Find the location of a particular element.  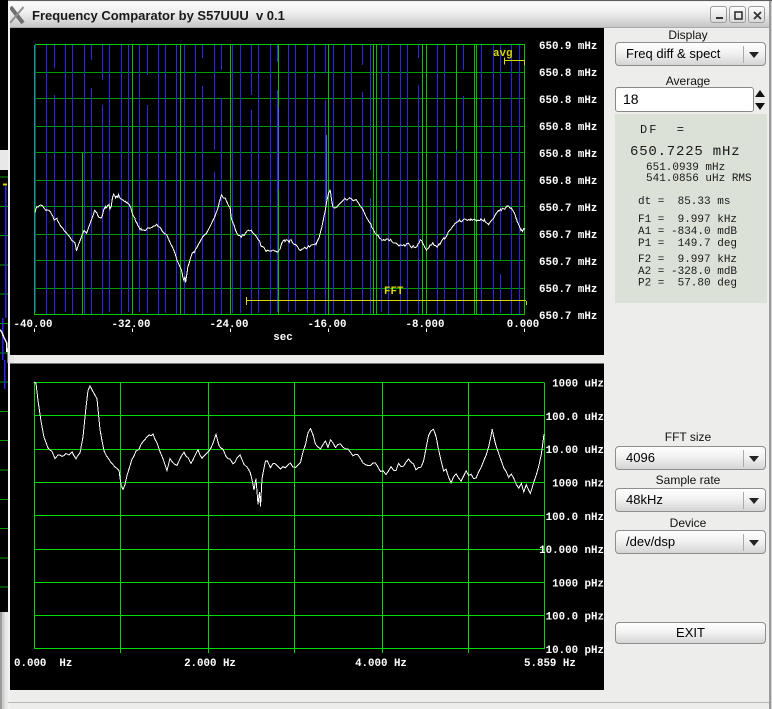

svg-text: 10.00 pHz is located at coordinates (575, 651).